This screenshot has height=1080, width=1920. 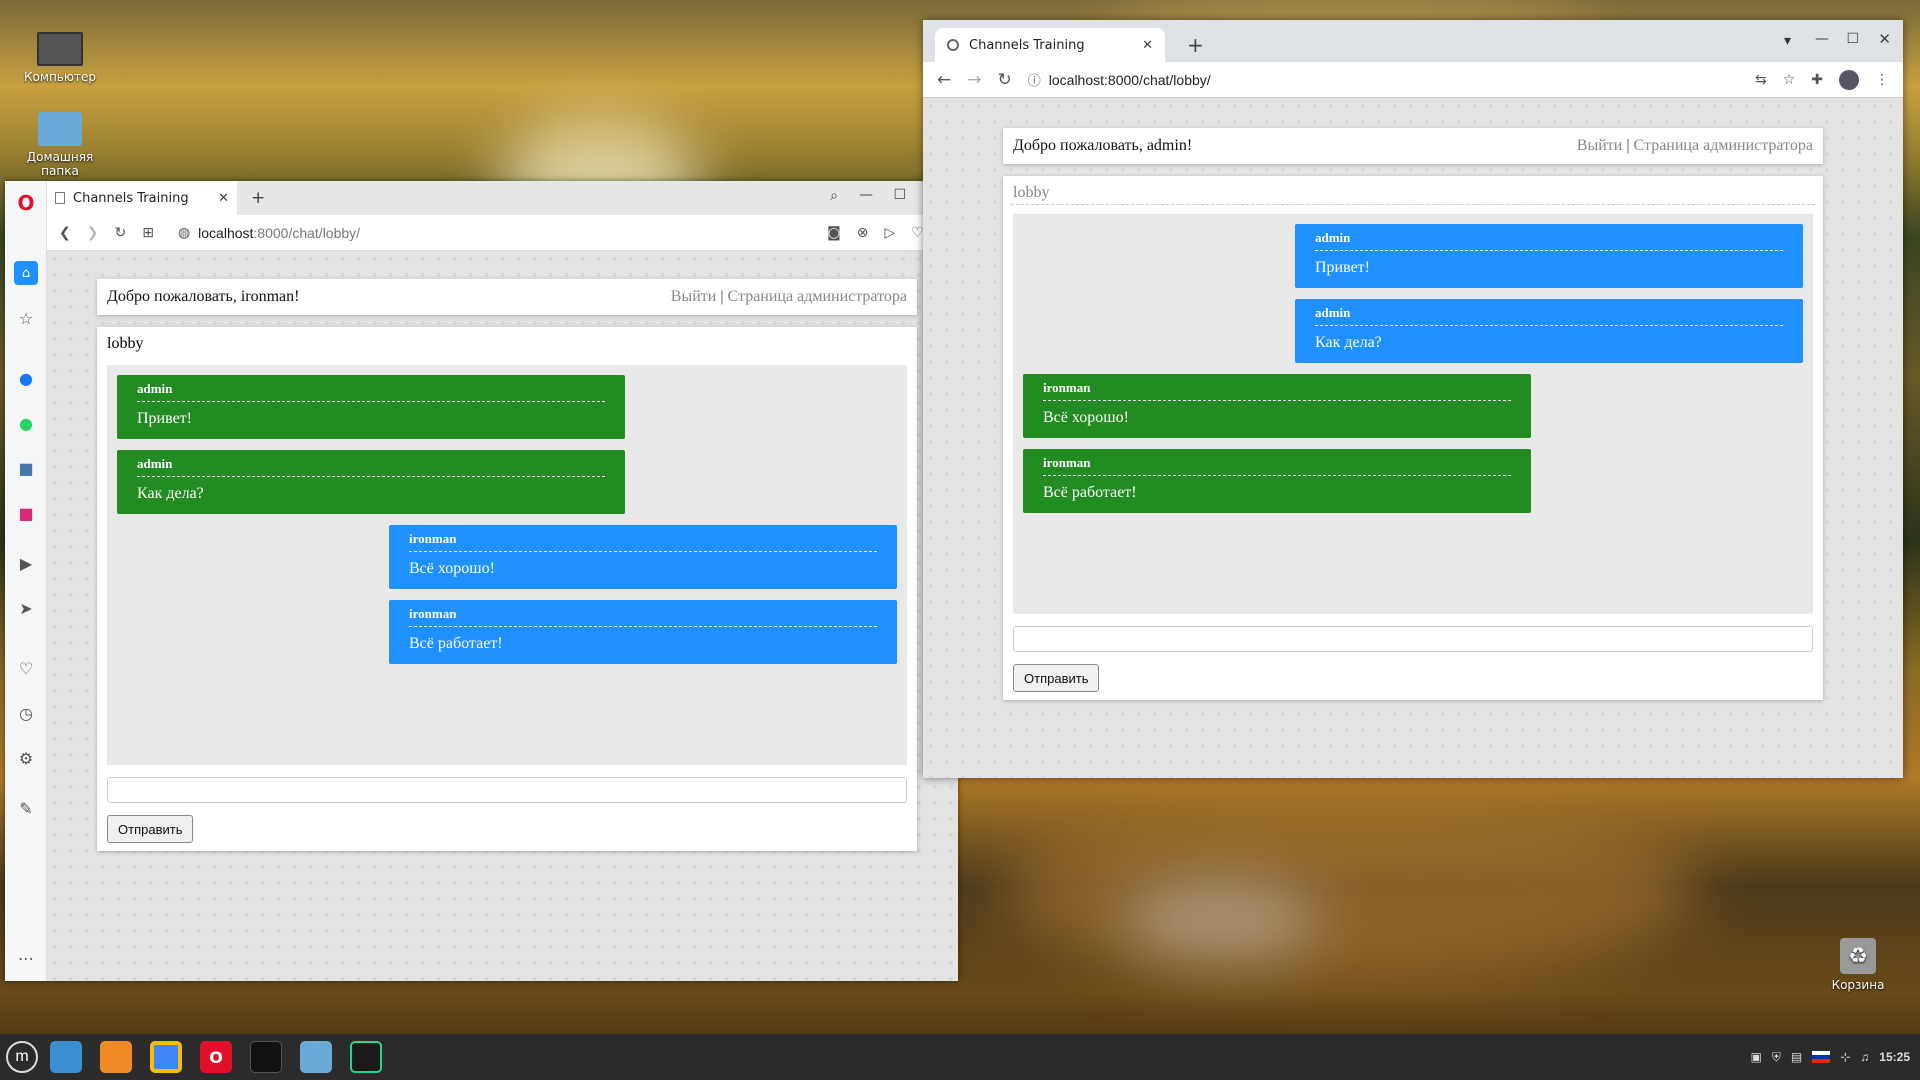 What do you see at coordinates (26, 608) in the screenshot?
I see `send-icon: ➤` at bounding box center [26, 608].